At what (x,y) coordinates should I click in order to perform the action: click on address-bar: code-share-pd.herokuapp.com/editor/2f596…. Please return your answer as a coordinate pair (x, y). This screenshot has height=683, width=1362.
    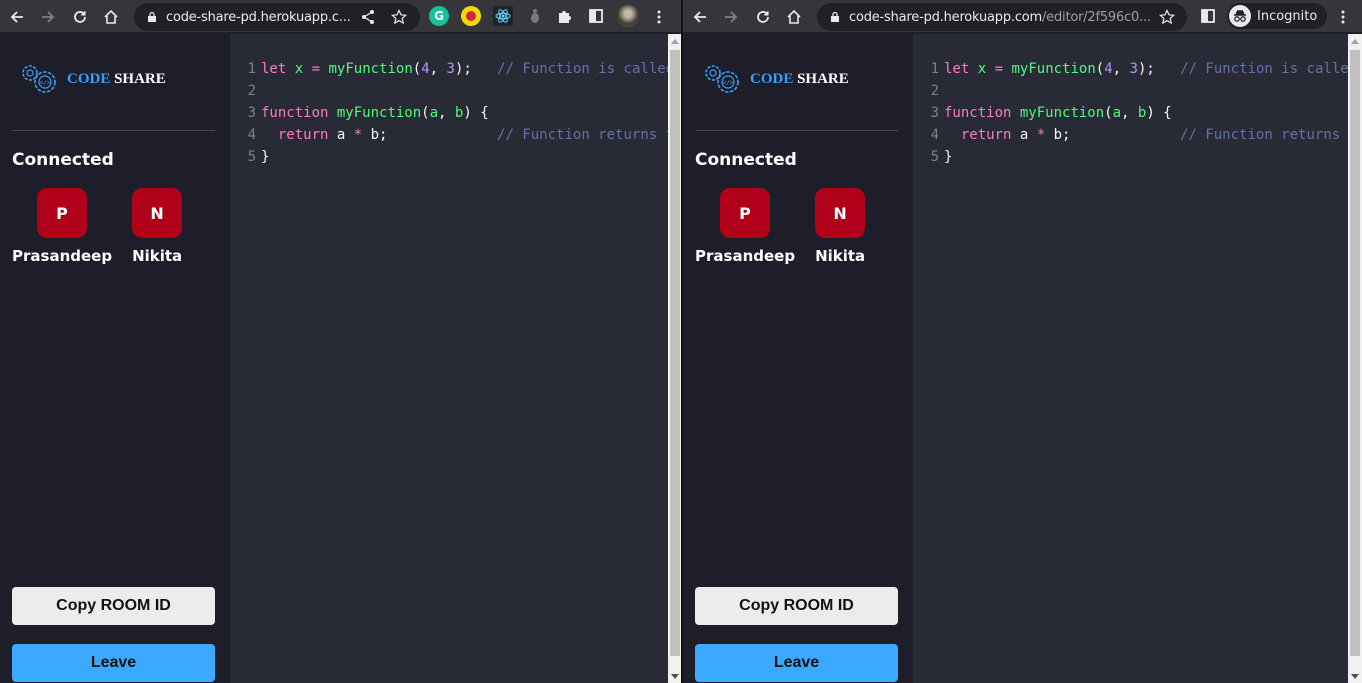
    Looking at the image, I should click on (1002, 17).